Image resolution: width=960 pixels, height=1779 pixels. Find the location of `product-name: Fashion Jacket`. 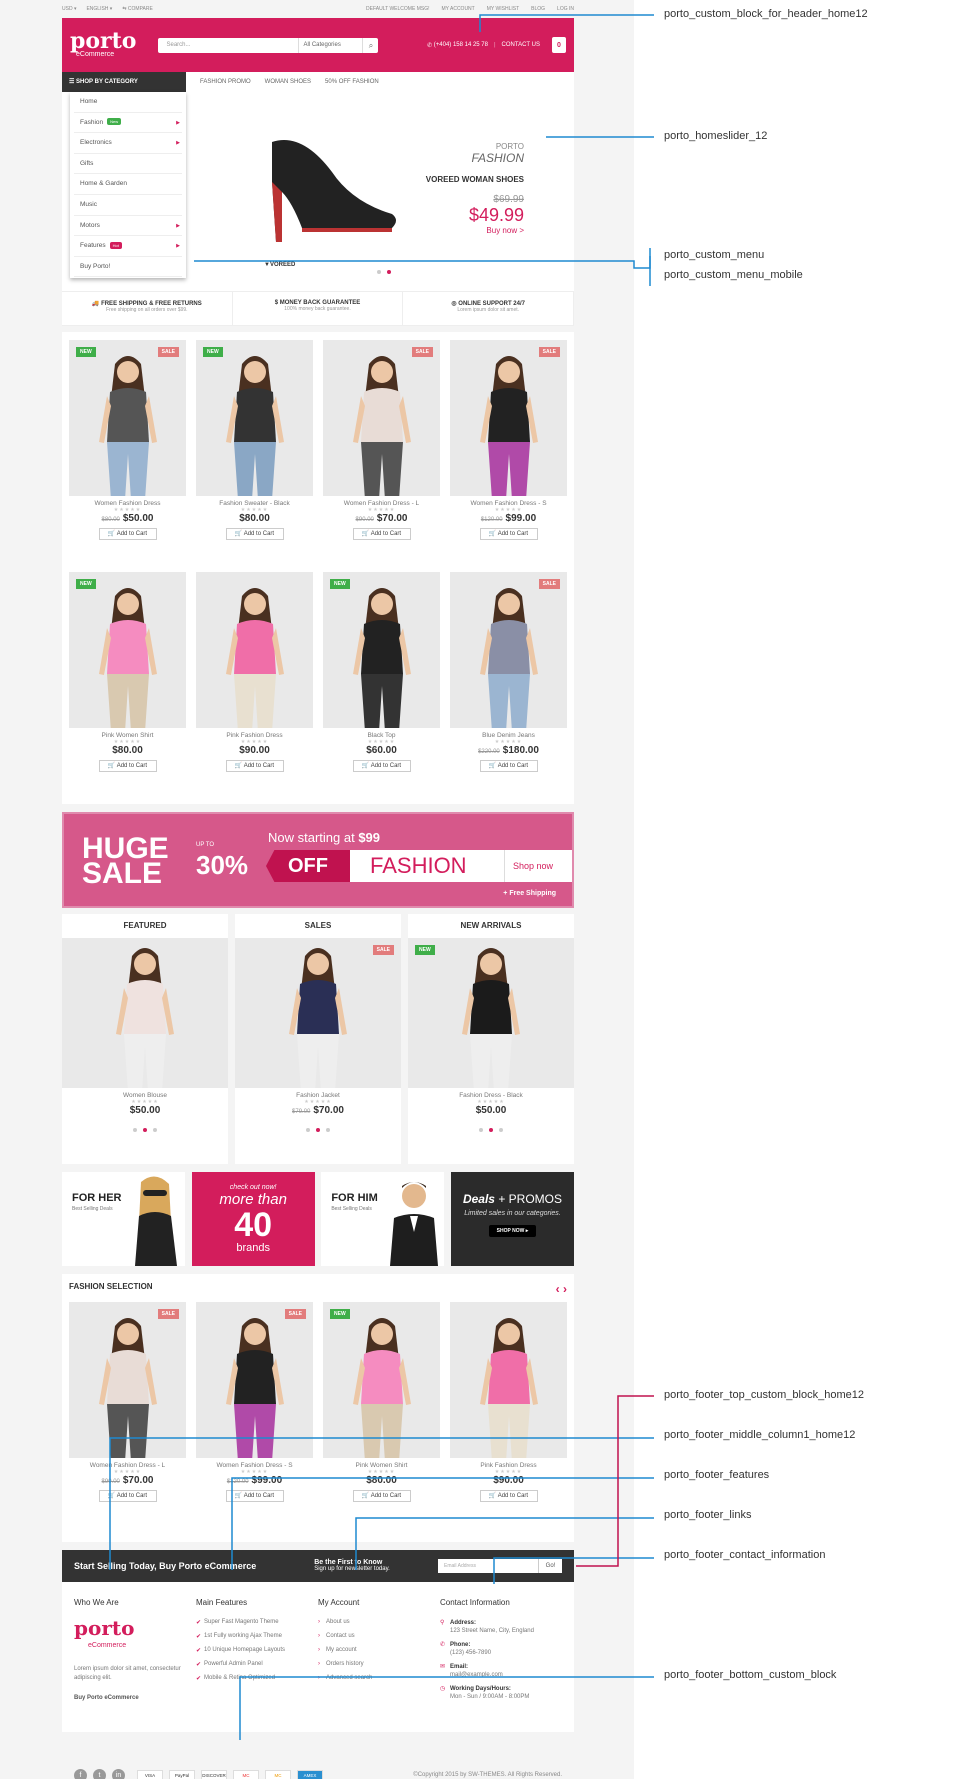

product-name: Fashion Jacket is located at coordinates (318, 1095).